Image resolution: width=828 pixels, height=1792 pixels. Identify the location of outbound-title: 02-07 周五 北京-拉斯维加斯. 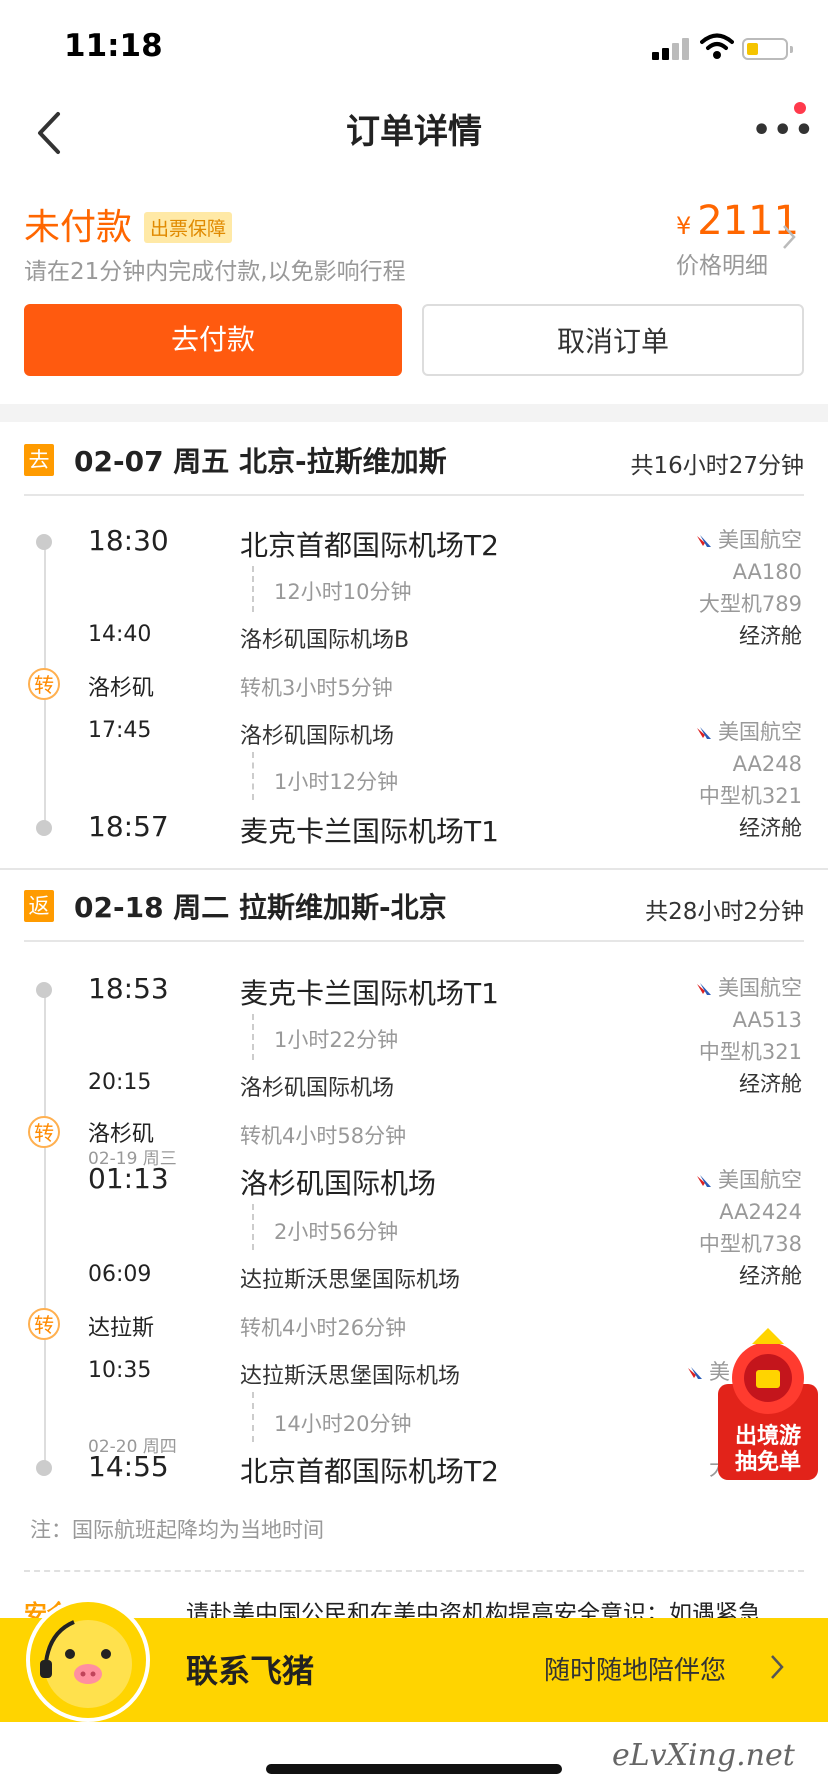
(260, 461).